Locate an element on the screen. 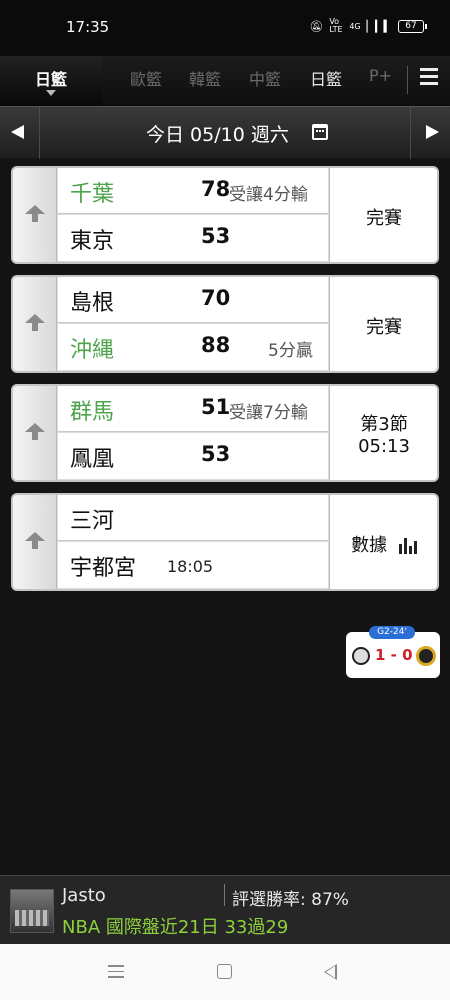  expert-name: Jasto is located at coordinates (84, 895).